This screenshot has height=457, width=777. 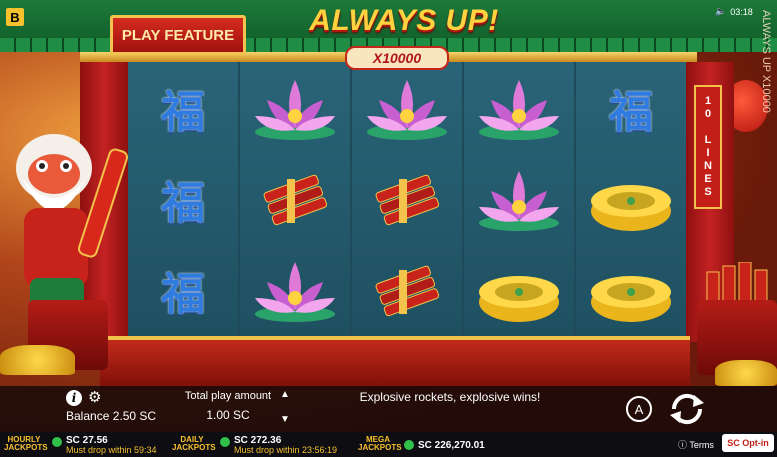 What do you see at coordinates (766, 61) in the screenshot?
I see `side-title: ALWAYS UP X10000` at bounding box center [766, 61].